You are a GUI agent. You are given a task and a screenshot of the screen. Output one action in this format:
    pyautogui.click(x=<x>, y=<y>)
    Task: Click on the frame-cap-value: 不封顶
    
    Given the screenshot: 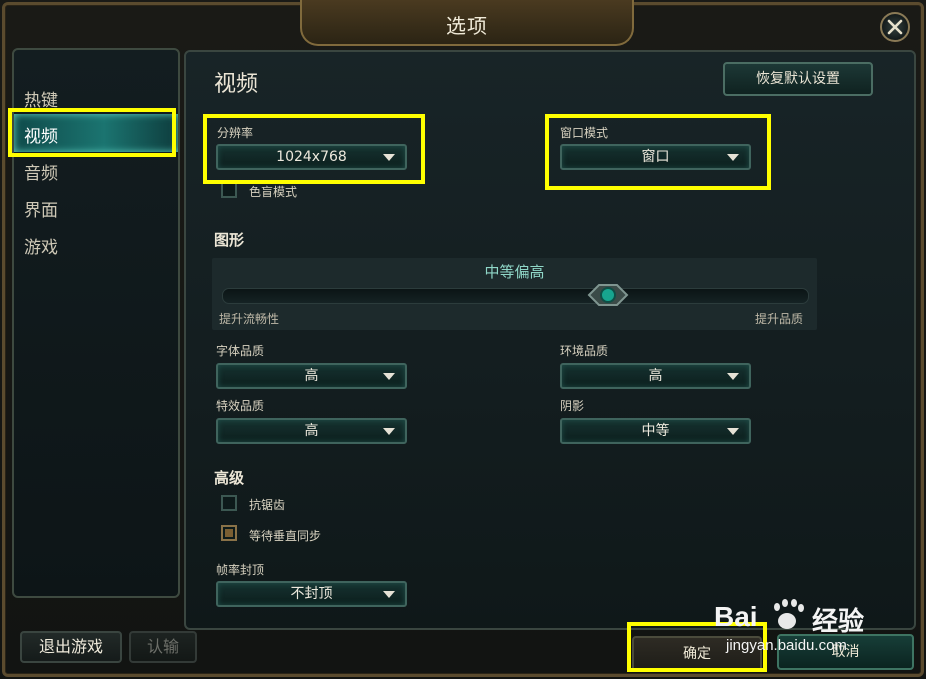 What is the action you would take?
    pyautogui.click(x=311, y=594)
    